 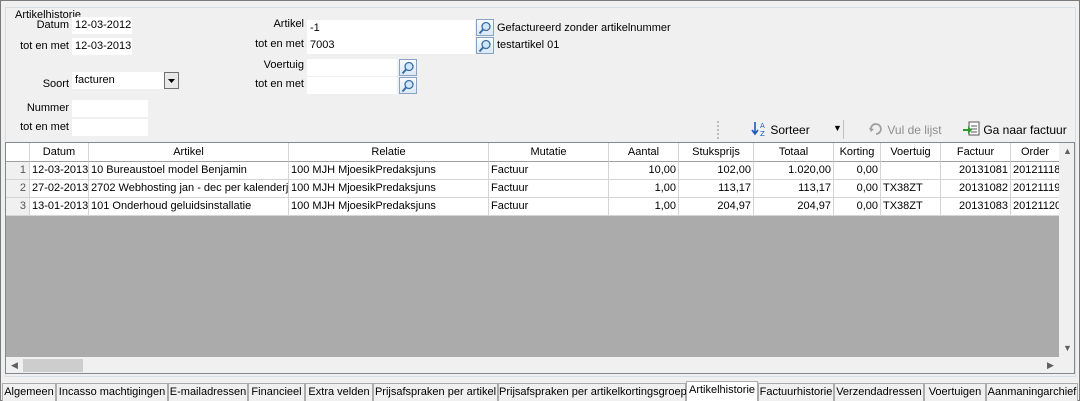 What do you see at coordinates (208, 392) in the screenshot?
I see `tab-e-mailadressen: E-mailadressen` at bounding box center [208, 392].